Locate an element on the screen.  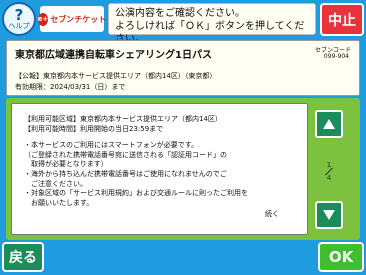
logo-text: セブンチケット is located at coordinates (78, 19).